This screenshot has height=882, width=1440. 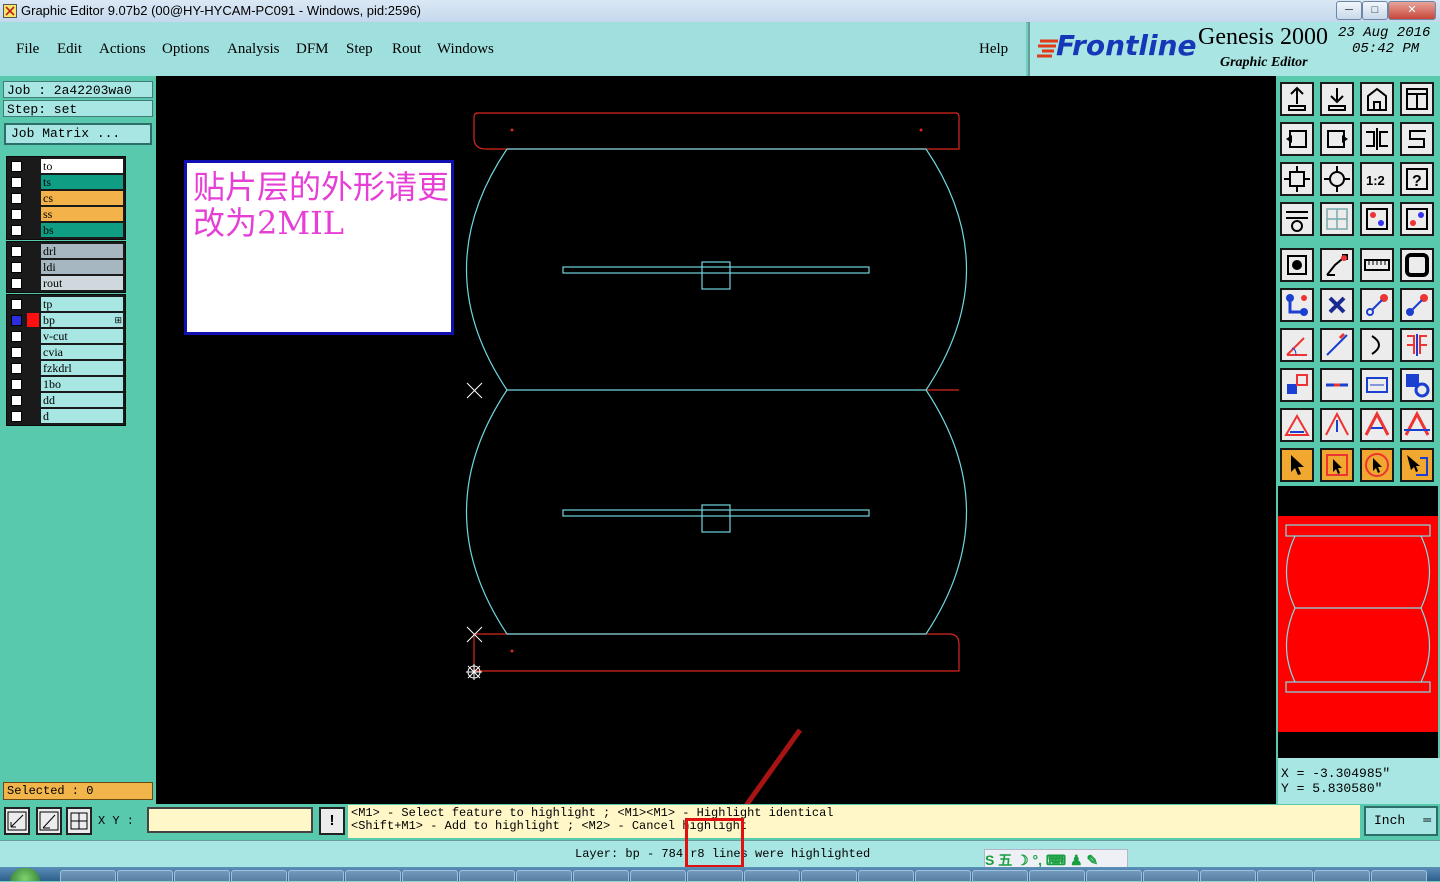 I want to click on layer-label: ldi, so click(x=82, y=267).